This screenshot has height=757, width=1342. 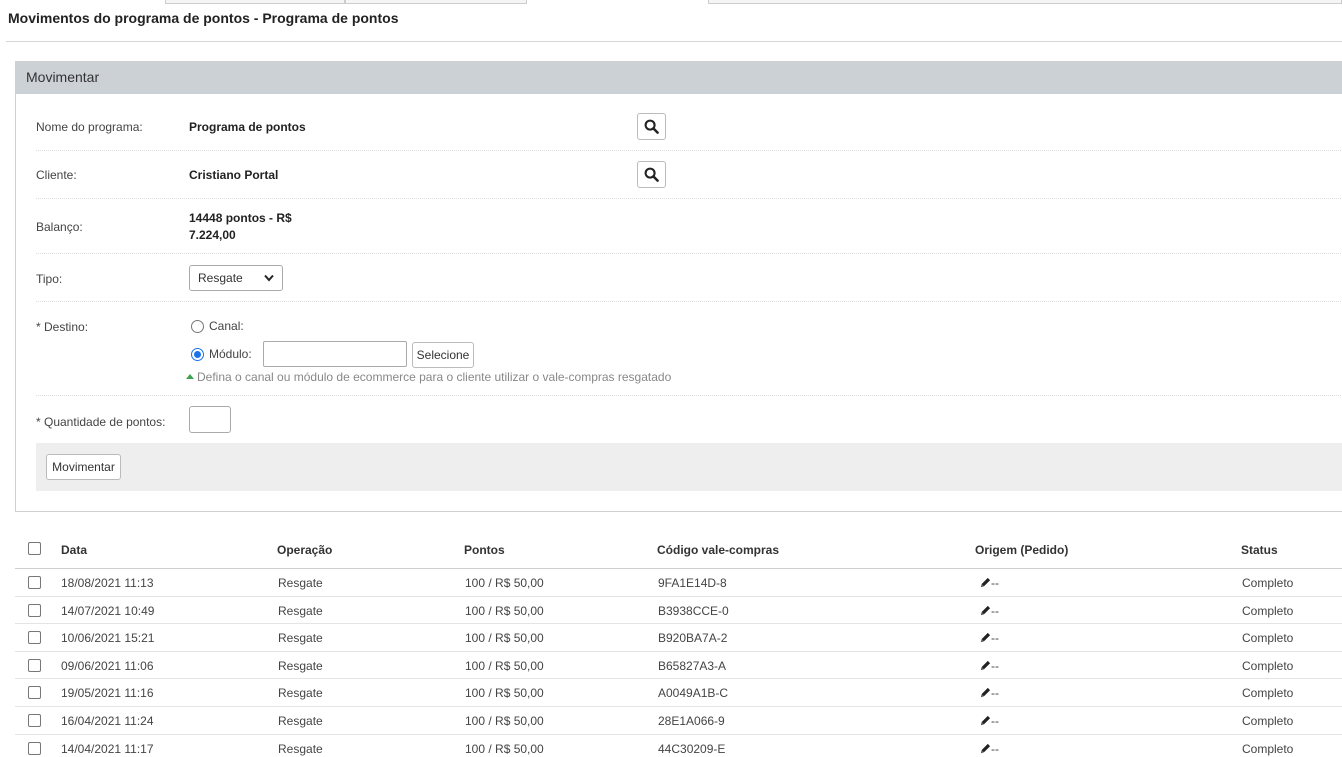 I want to click on row-code: B920BA7A-2, so click(x=693, y=638).